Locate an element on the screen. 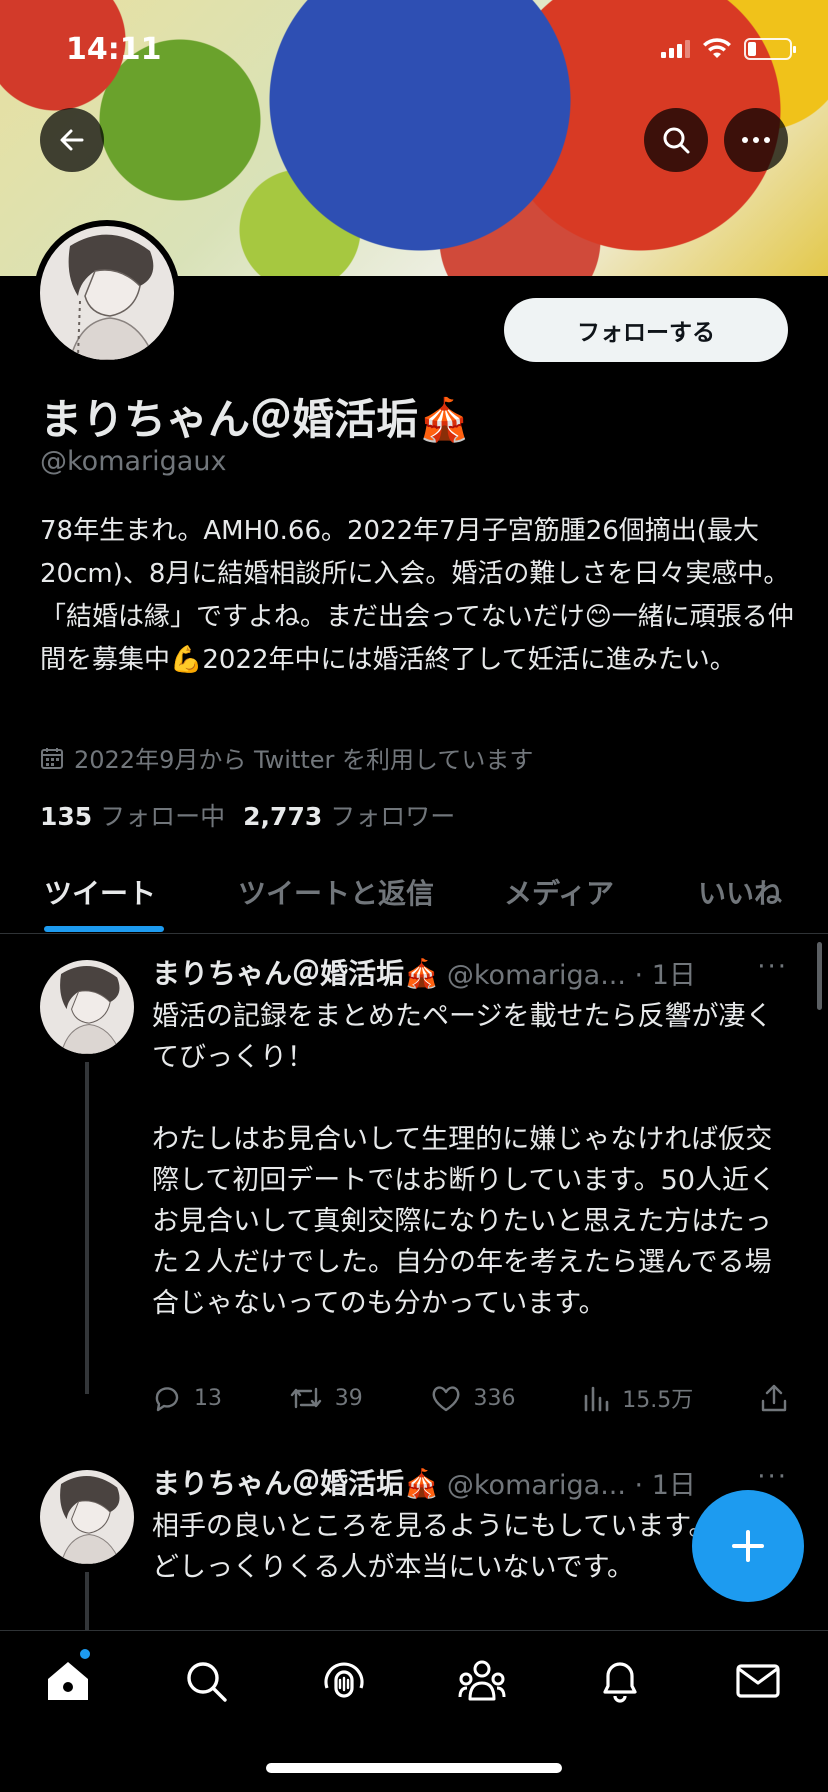 The image size is (828, 1792). like-count: 336 is located at coordinates (494, 1398).